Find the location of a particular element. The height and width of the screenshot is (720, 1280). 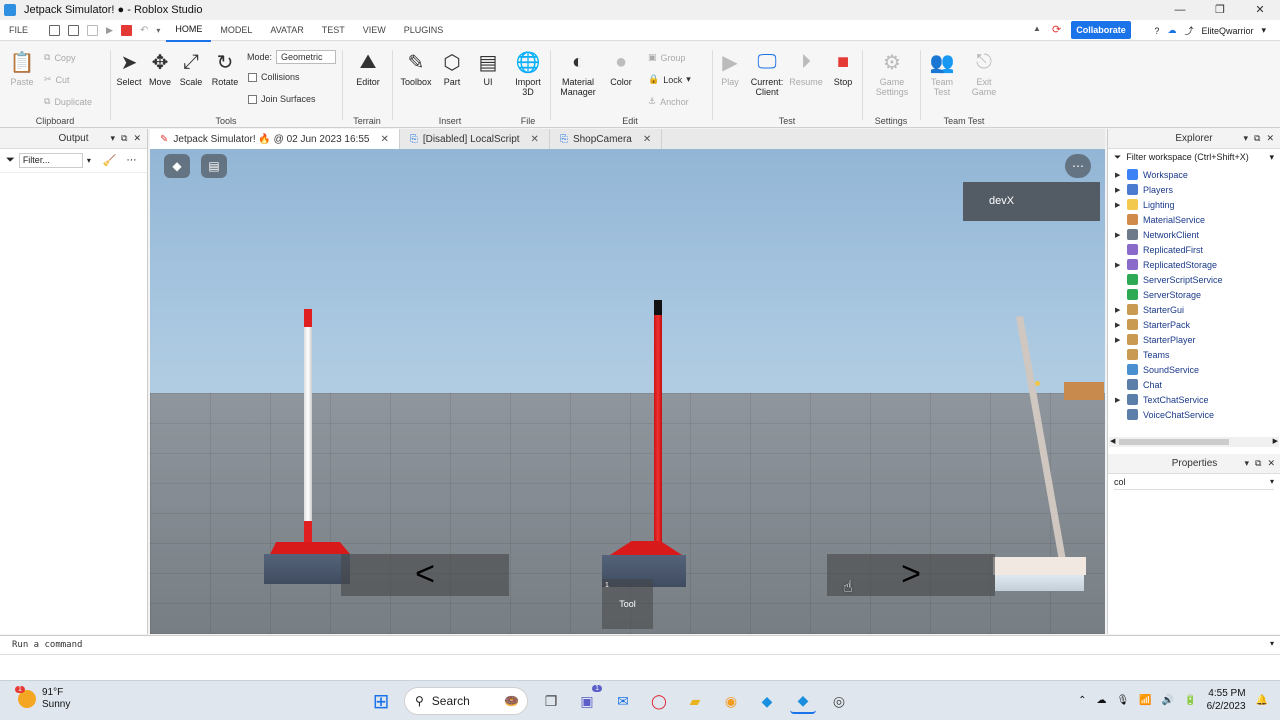

explorer-item-starterpack: ▶ StarterPack is located at coordinates (1194, 324).